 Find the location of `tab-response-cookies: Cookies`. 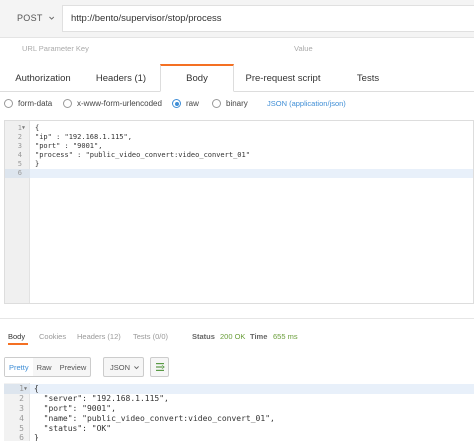

tab-response-cookies: Cookies is located at coordinates (52, 336).